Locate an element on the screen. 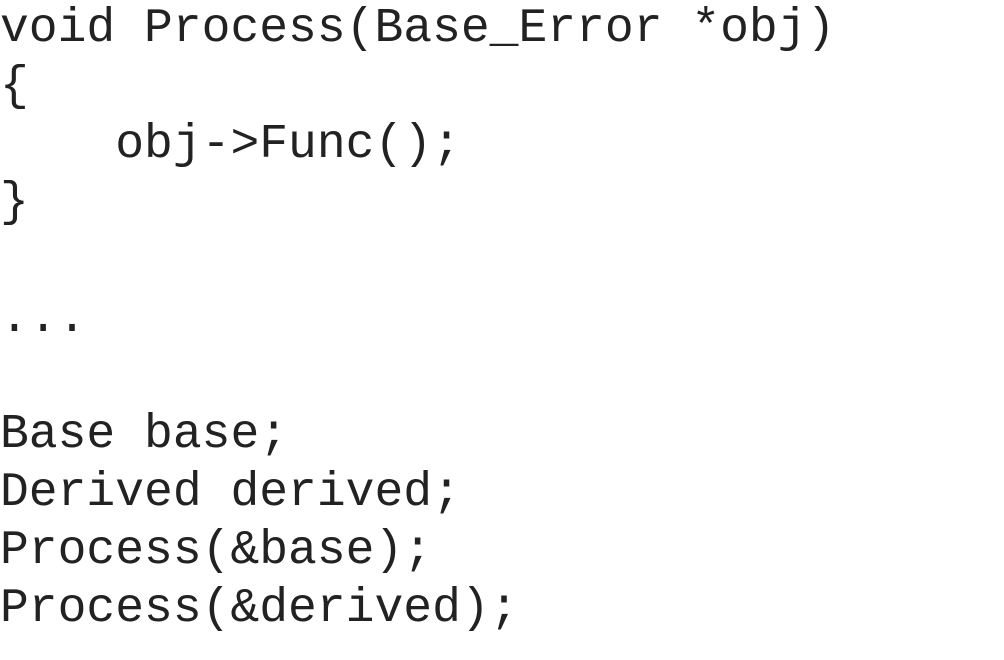 This screenshot has width=1004, height=660. code-line-derived-decl: Derived derived; is located at coordinates (230, 493).